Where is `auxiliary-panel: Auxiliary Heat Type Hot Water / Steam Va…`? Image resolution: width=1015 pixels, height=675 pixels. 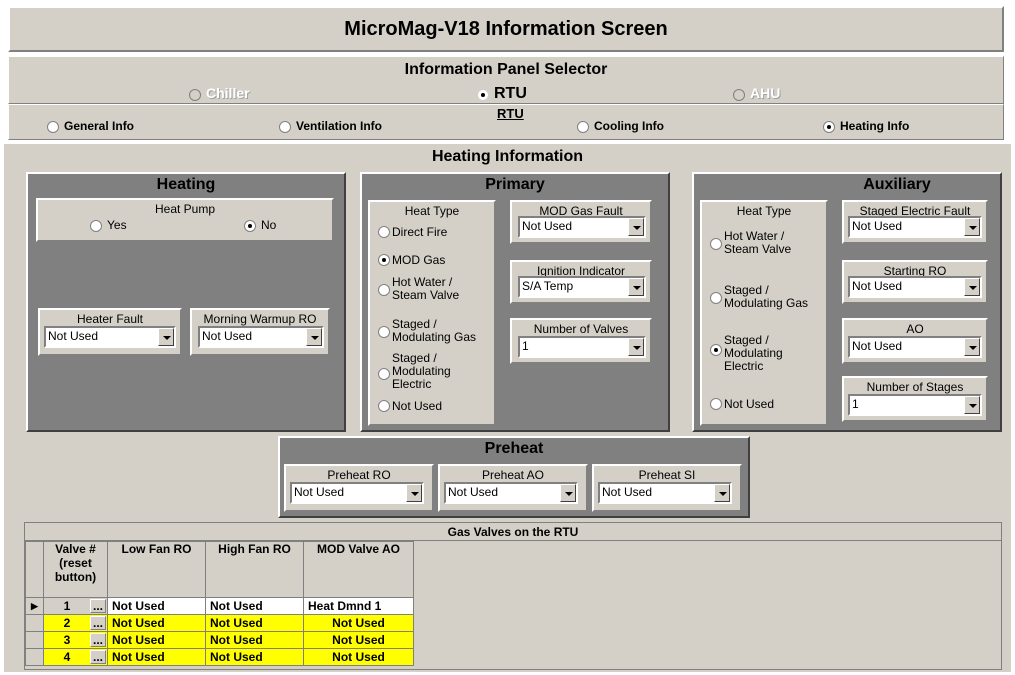
auxiliary-panel: Auxiliary Heat Type Hot Water / Steam Va… is located at coordinates (847, 302).